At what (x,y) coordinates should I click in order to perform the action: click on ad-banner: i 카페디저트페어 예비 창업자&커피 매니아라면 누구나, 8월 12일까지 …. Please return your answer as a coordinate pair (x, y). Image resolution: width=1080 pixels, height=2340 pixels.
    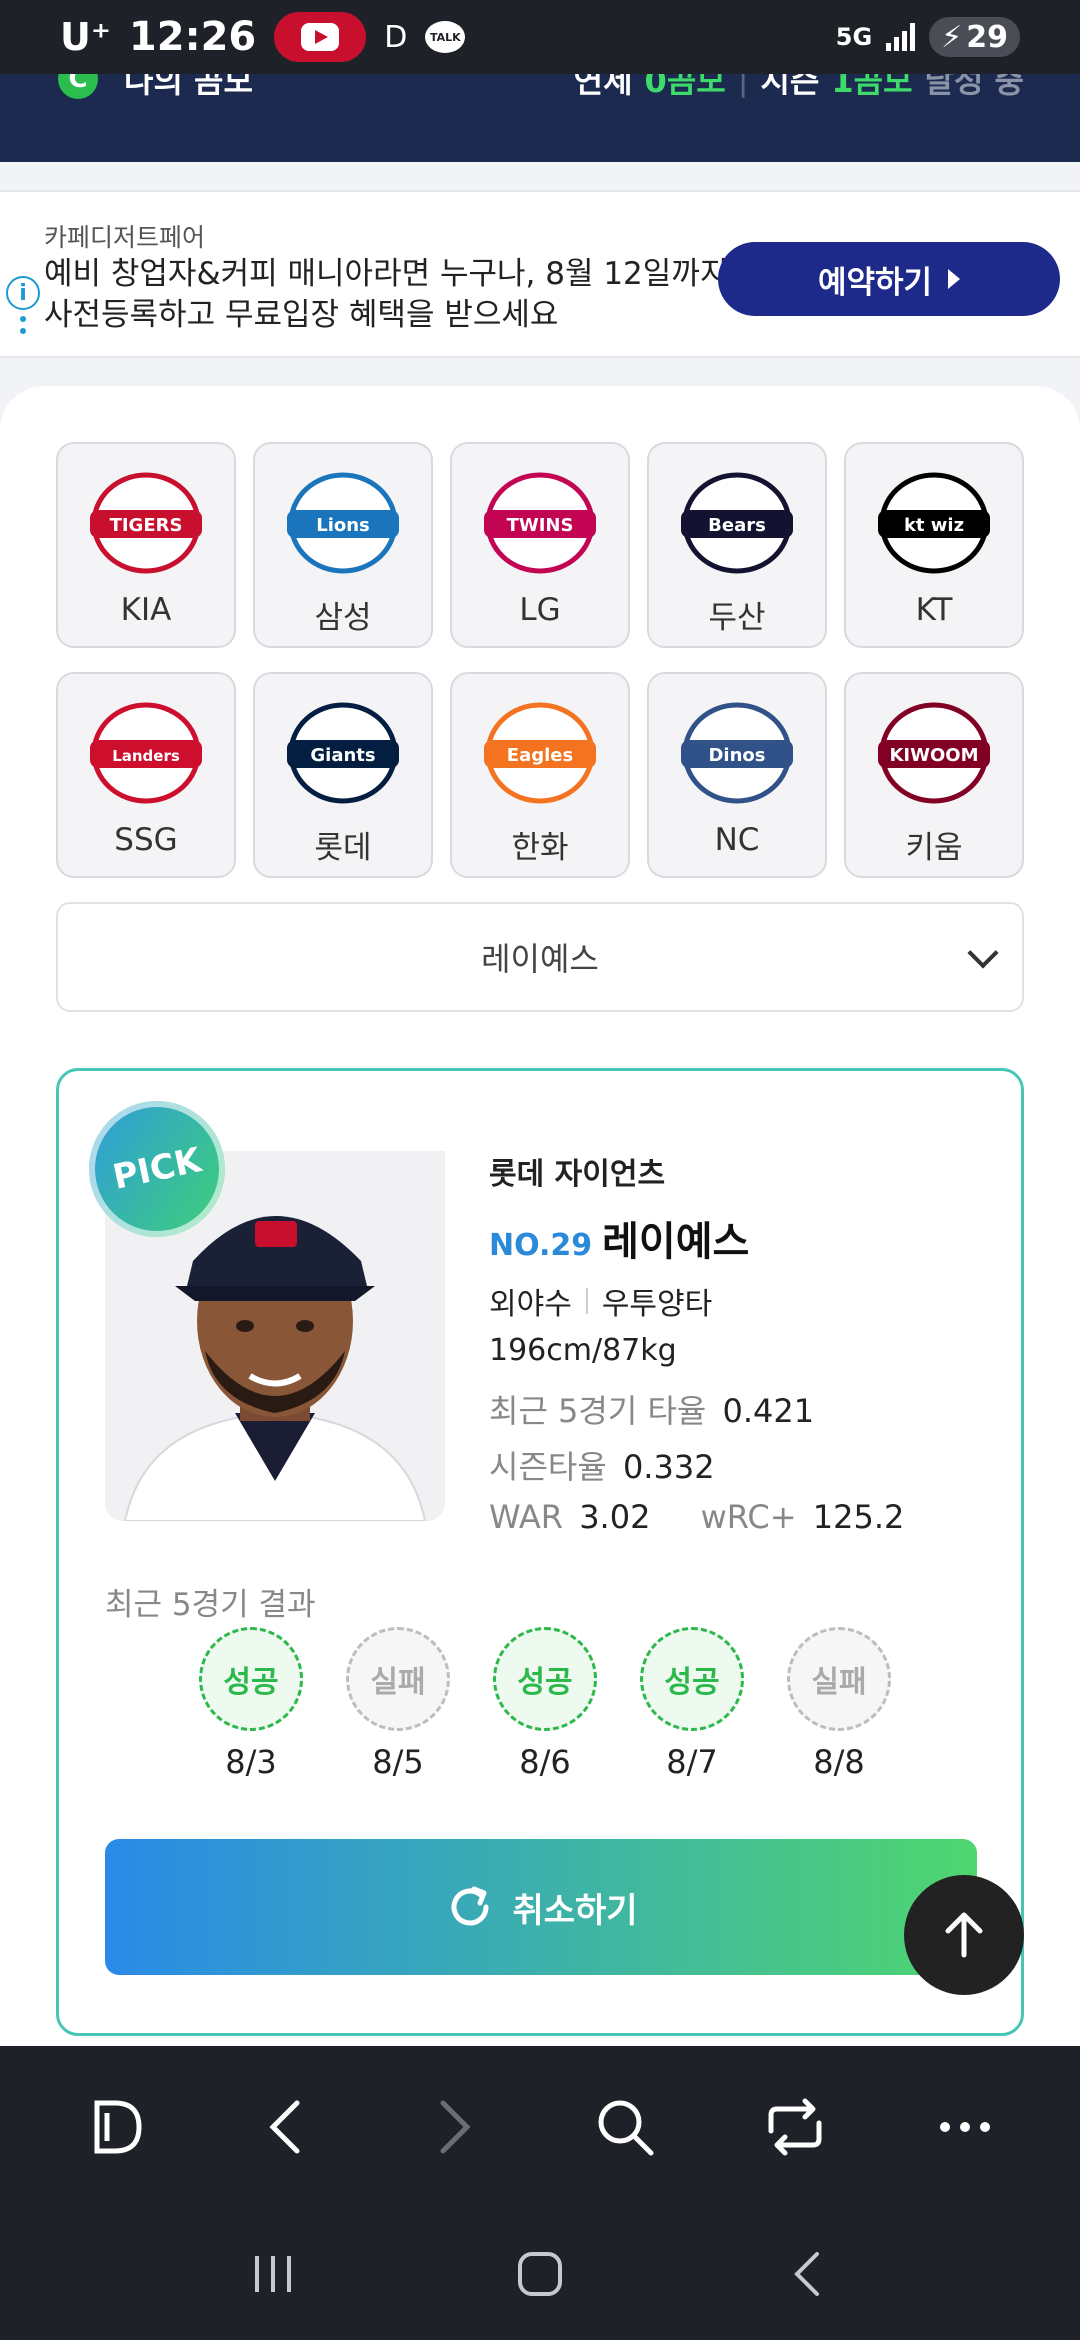
    Looking at the image, I should click on (540, 274).